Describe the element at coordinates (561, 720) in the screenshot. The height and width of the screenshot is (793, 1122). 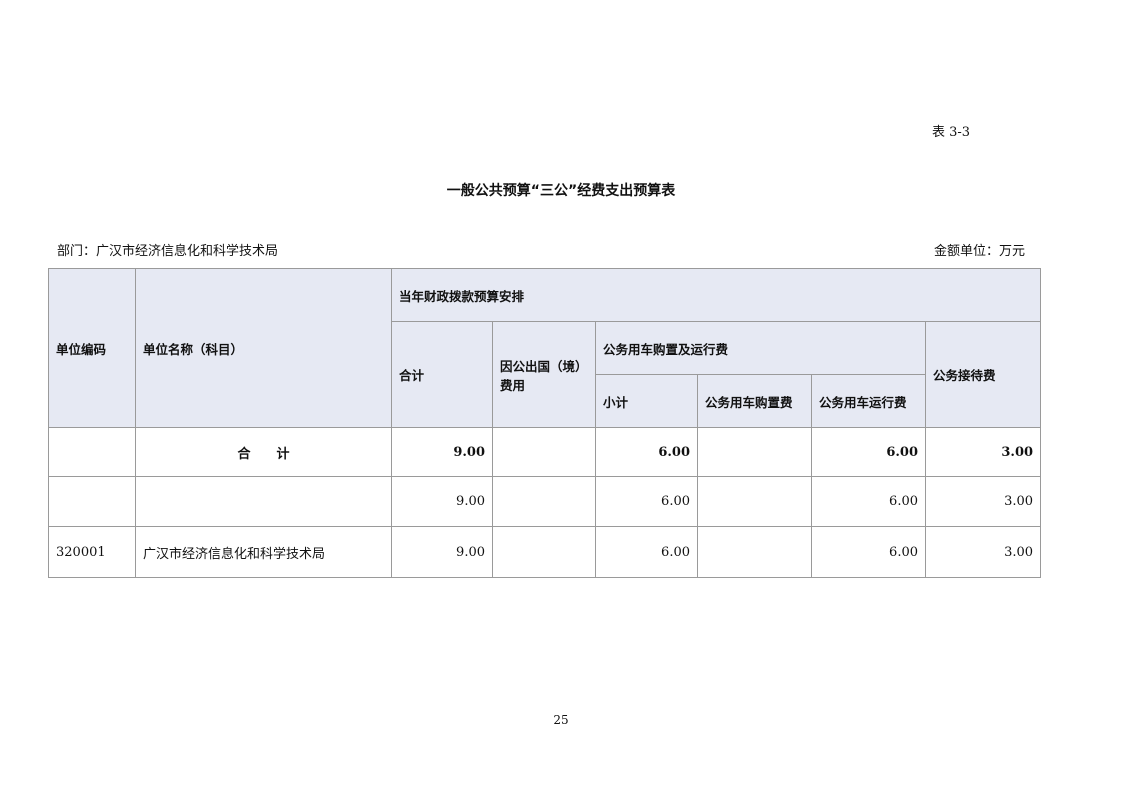
I see `page-number: 25` at that location.